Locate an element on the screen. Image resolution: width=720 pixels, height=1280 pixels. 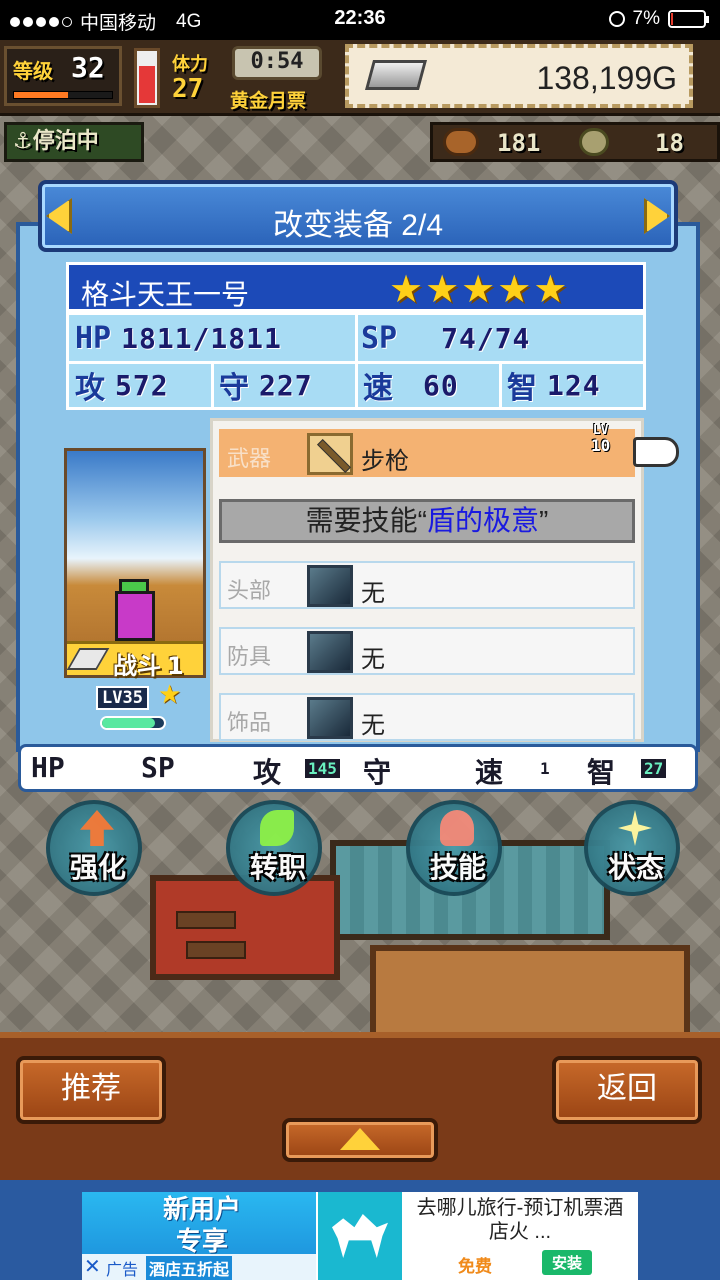
rotation-lock-icon is located at coordinates (616, 19).